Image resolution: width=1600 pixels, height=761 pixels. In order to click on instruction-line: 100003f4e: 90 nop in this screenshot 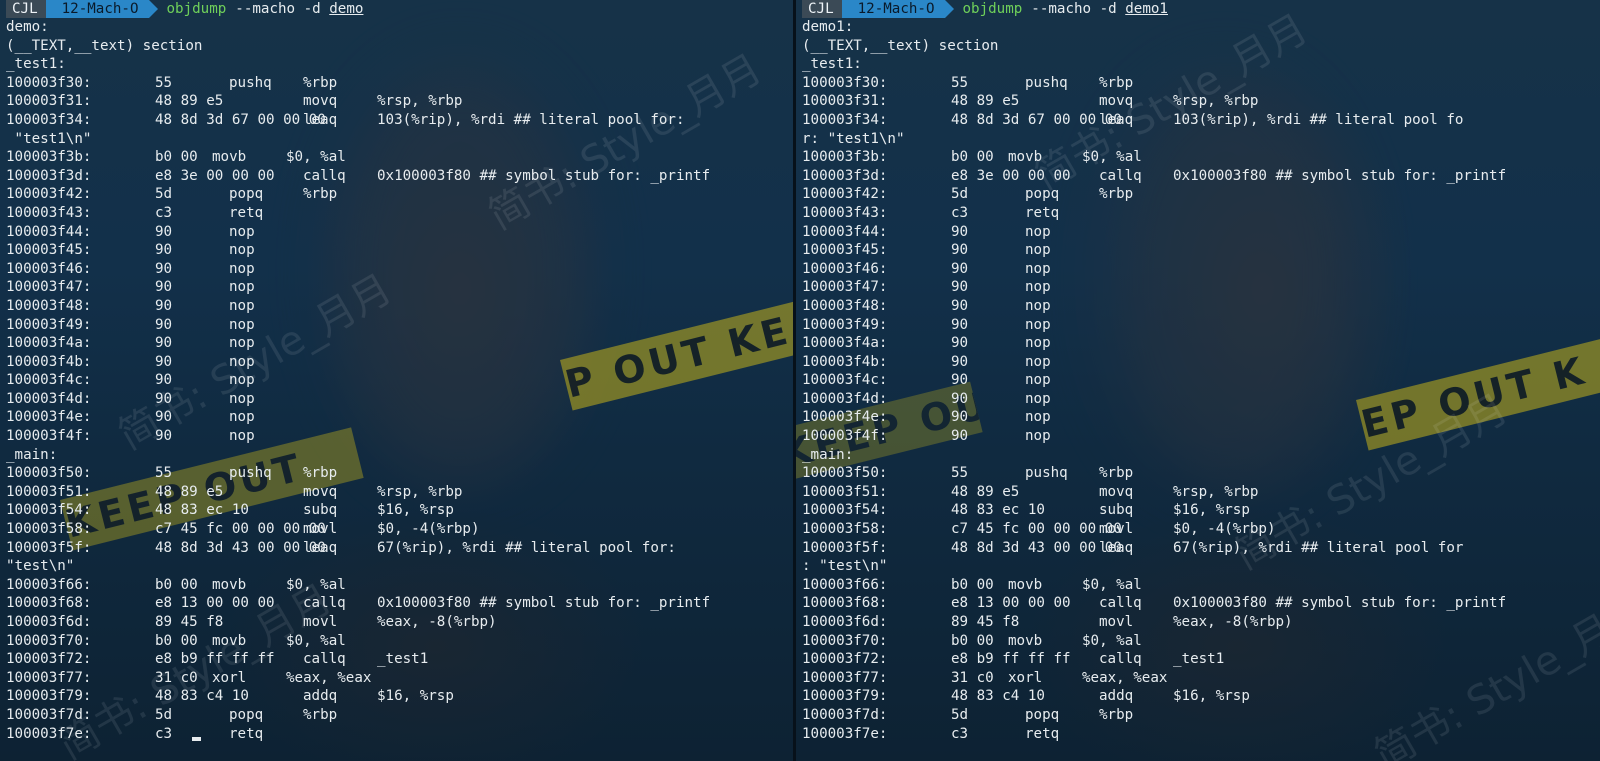, I will do `click(397, 417)`.